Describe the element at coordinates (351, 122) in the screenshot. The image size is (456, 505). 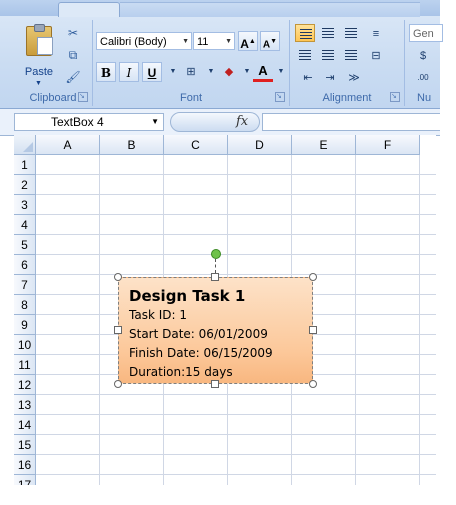
I see `formula-input` at that location.